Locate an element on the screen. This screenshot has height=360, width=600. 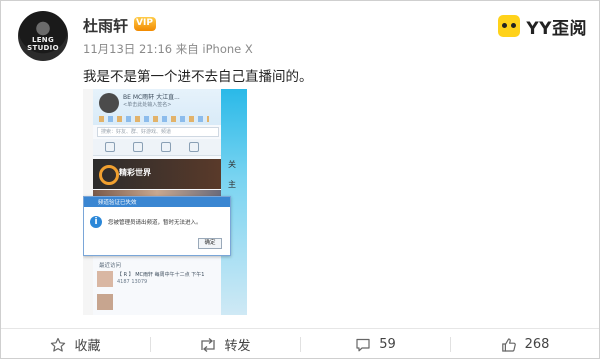
info-icon: i is located at coordinates (96, 222).